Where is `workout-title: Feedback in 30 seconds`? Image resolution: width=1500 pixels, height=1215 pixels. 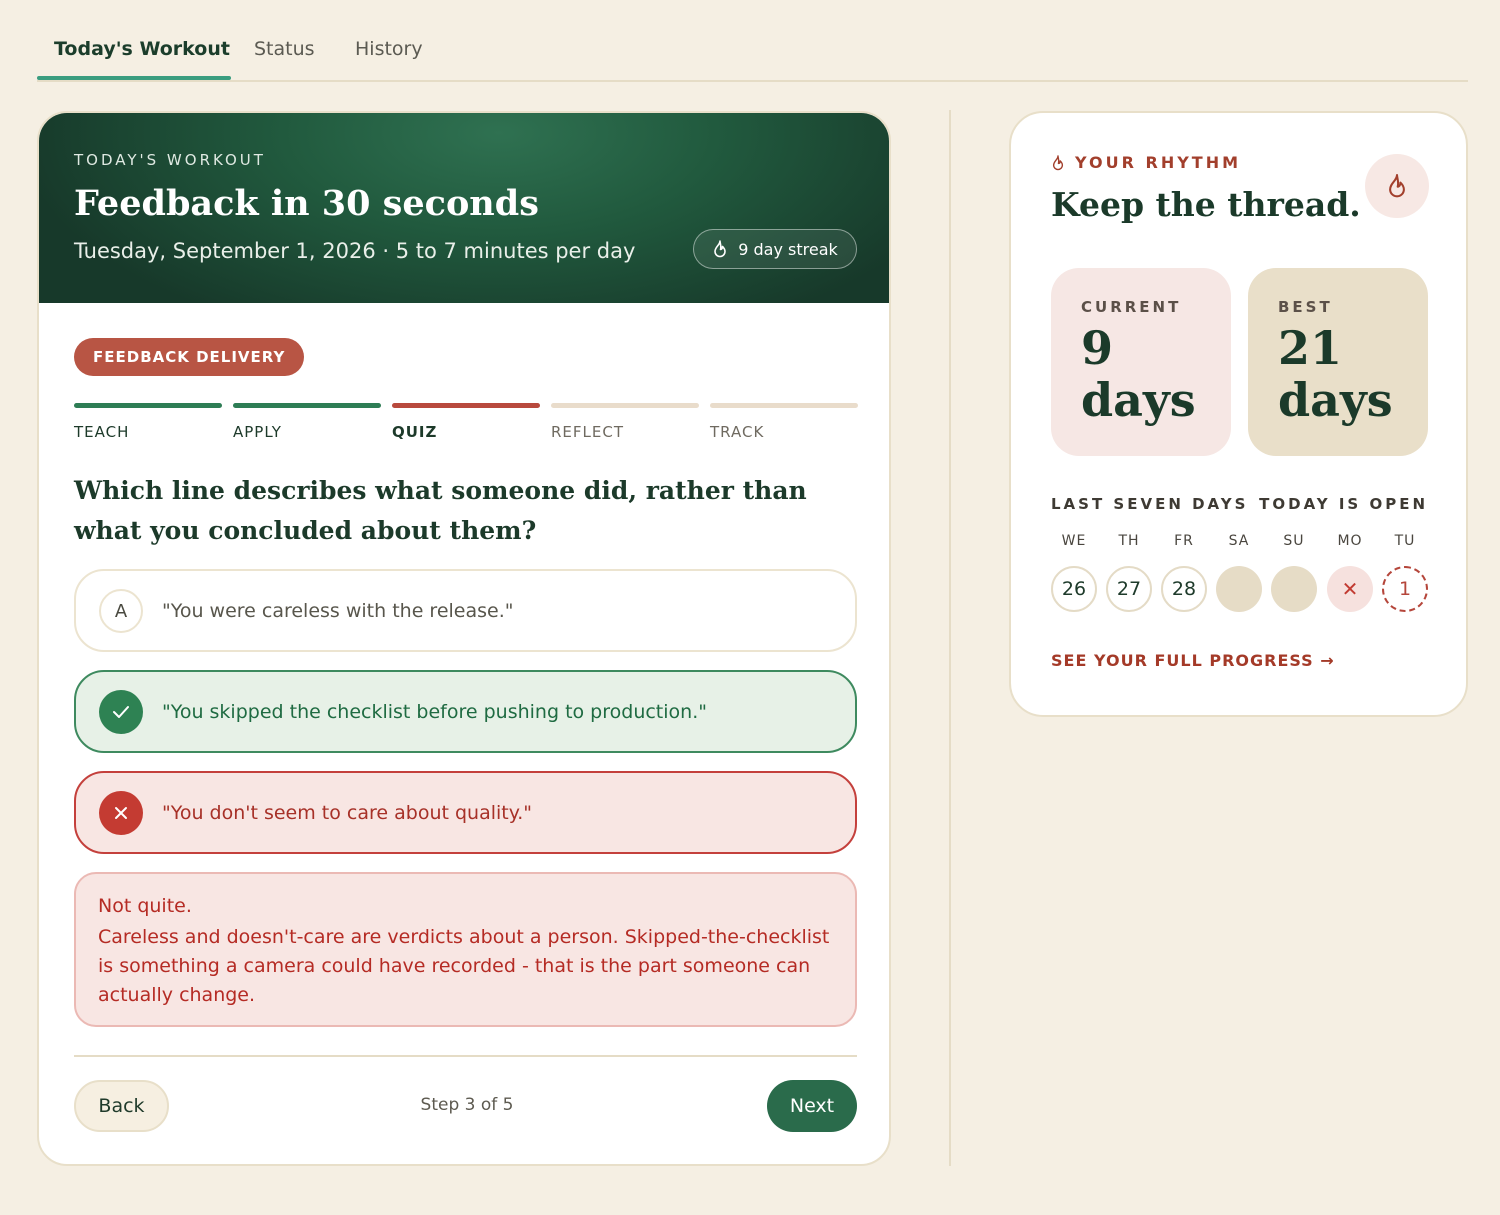 workout-title: Feedback in 30 seconds is located at coordinates (306, 203).